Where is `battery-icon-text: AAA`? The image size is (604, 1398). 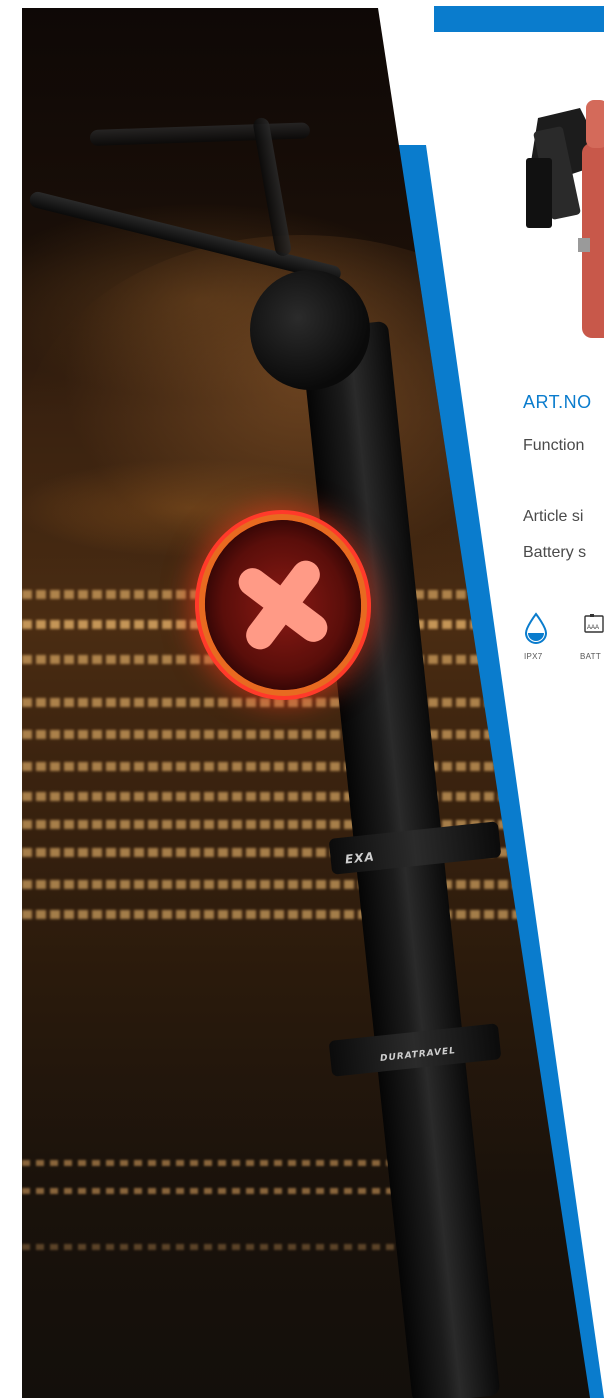 battery-icon-text: AAA is located at coordinates (593, 628).